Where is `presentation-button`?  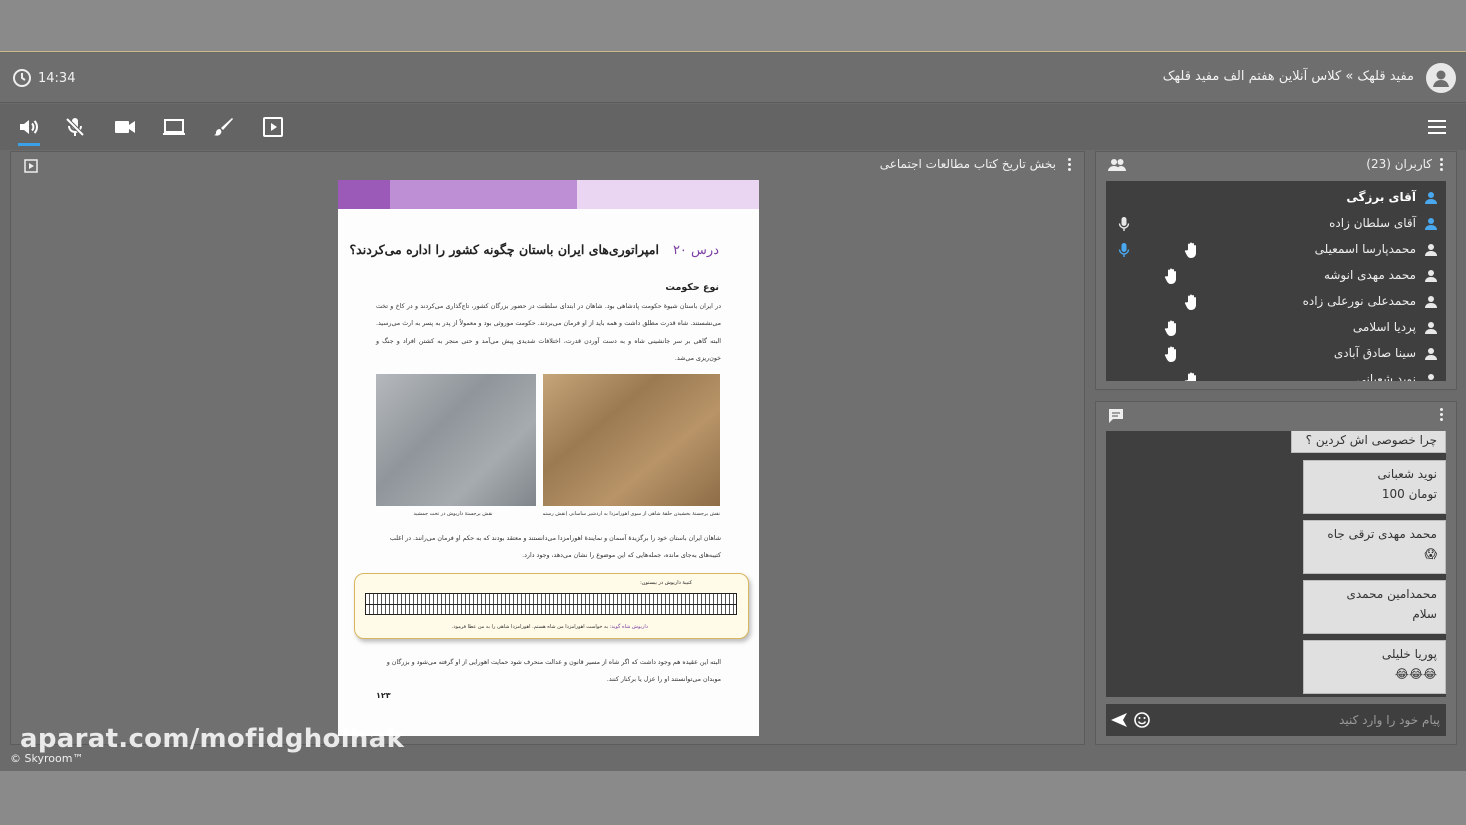 presentation-button is located at coordinates (273, 127).